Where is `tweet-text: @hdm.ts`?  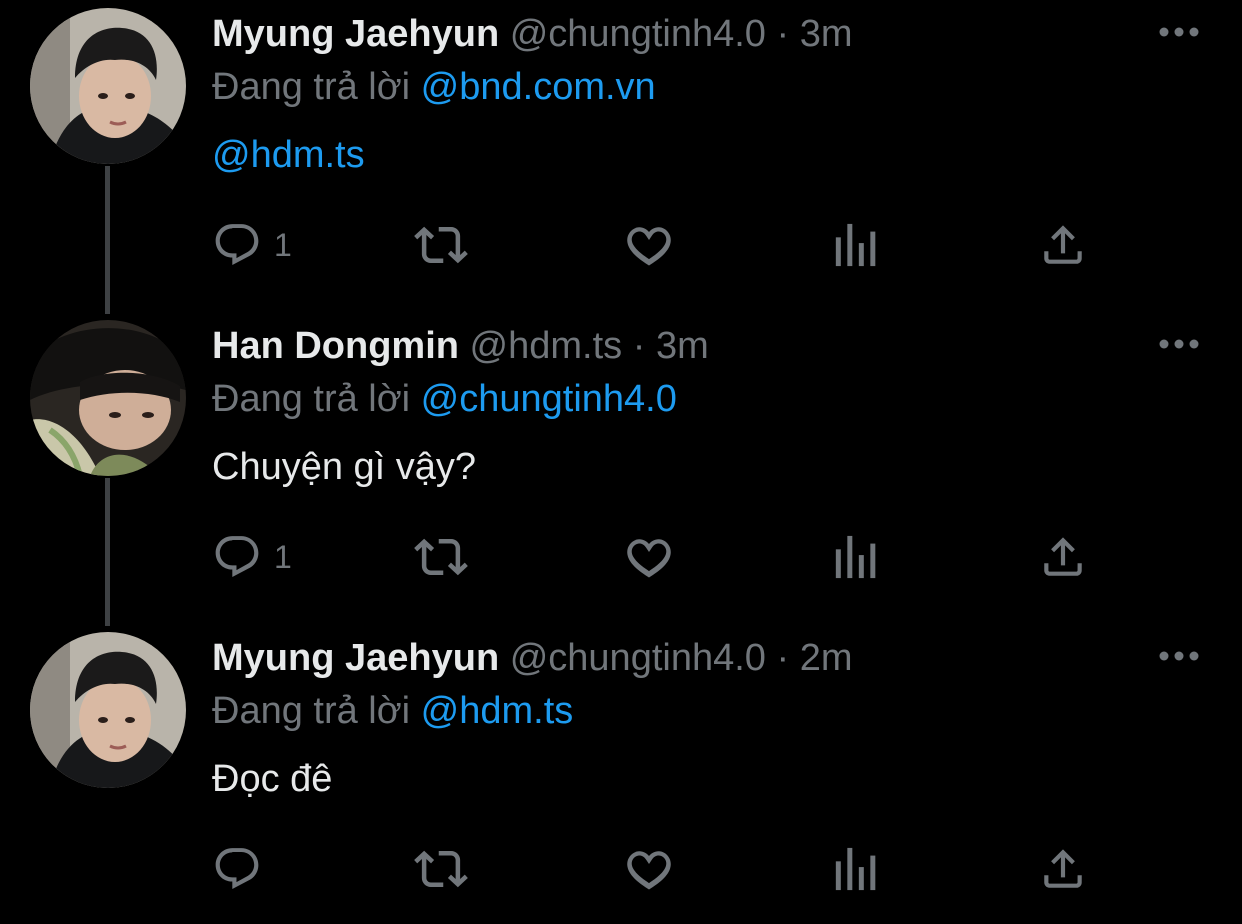
tweet-text: @hdm.ts is located at coordinates (288, 155).